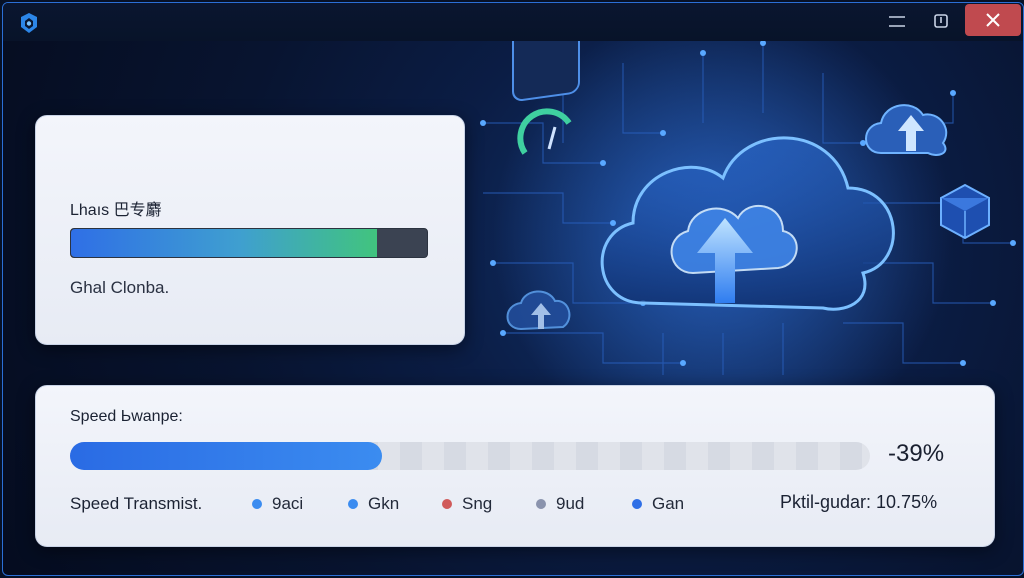 This screenshot has width=1024, height=578. What do you see at coordinates (477, 503) in the screenshot?
I see `legend-label: Sng` at bounding box center [477, 503].